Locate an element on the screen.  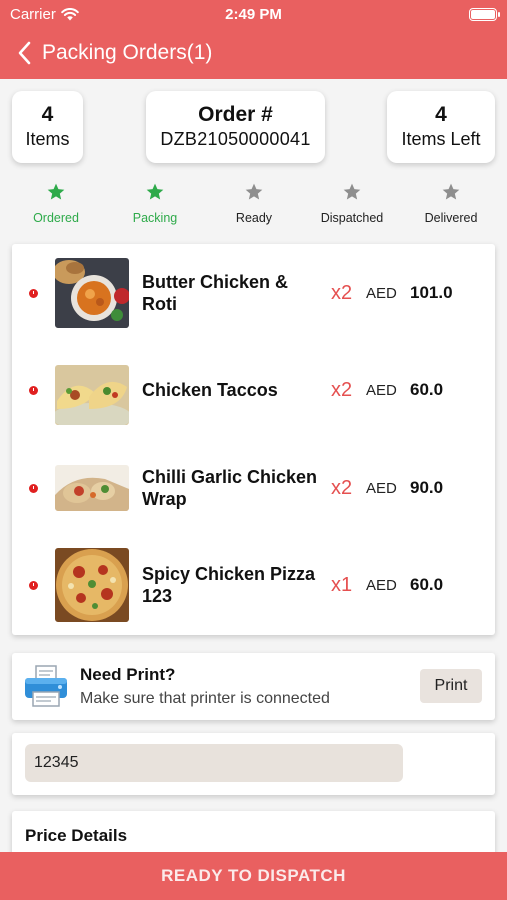
step-label: Ready is located at coordinates (254, 218).